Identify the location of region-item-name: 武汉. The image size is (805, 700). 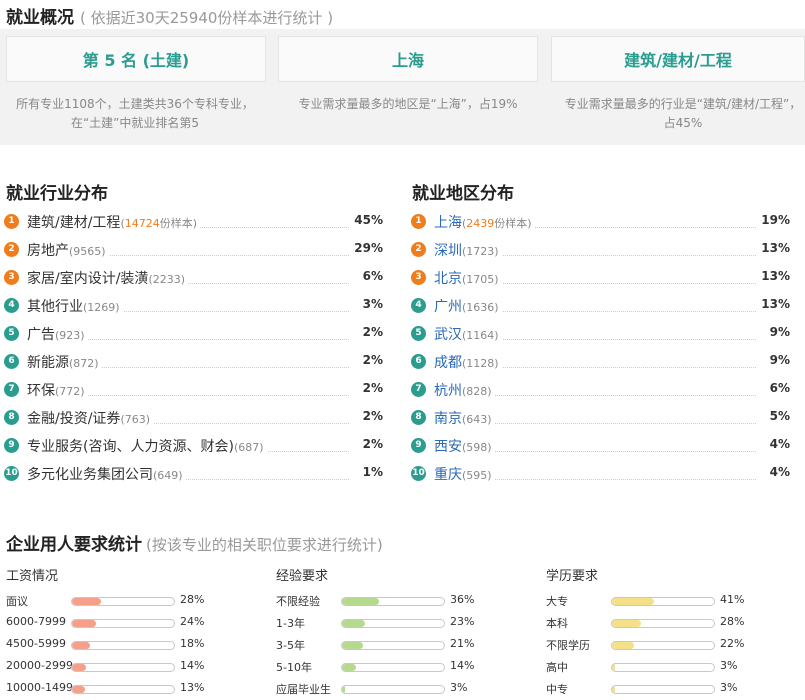
(448, 335).